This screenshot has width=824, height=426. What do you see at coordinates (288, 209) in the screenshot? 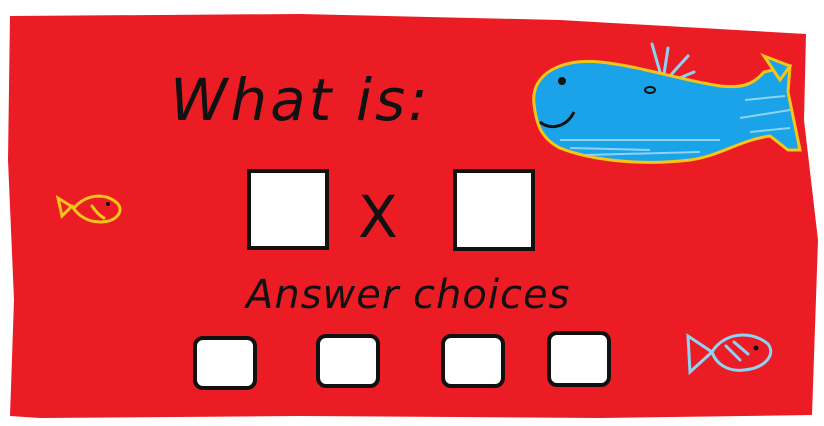
I see `operand-box-left` at bounding box center [288, 209].